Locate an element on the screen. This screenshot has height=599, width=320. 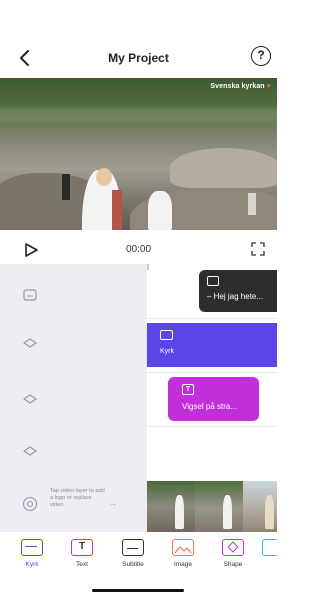
tool-label: Shape is located at coordinates (233, 564).